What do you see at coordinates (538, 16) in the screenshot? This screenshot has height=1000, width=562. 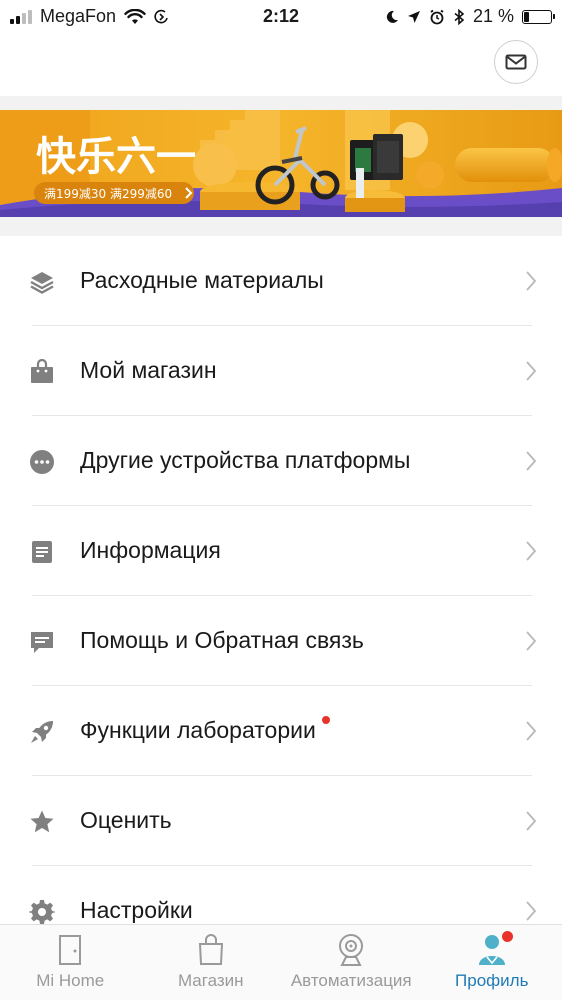 I see `battery-icon` at bounding box center [538, 16].